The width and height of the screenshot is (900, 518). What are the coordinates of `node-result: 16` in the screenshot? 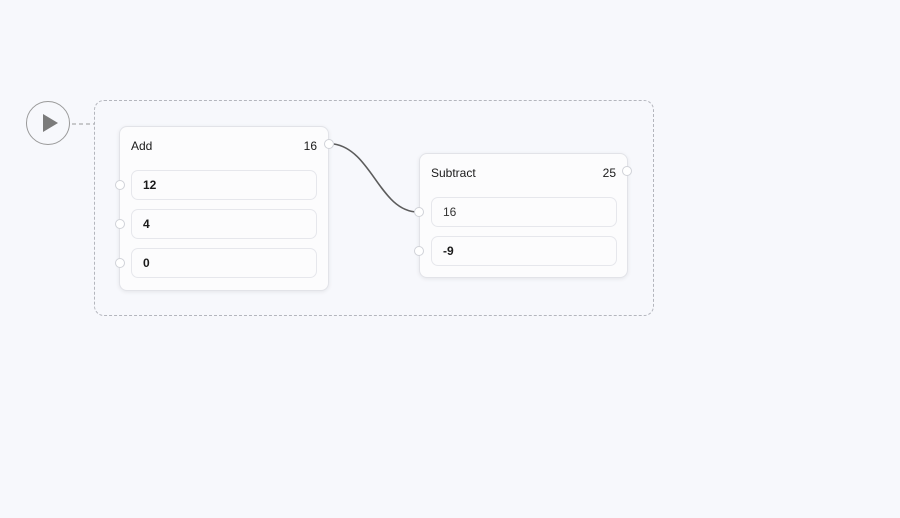 It's located at (310, 146).